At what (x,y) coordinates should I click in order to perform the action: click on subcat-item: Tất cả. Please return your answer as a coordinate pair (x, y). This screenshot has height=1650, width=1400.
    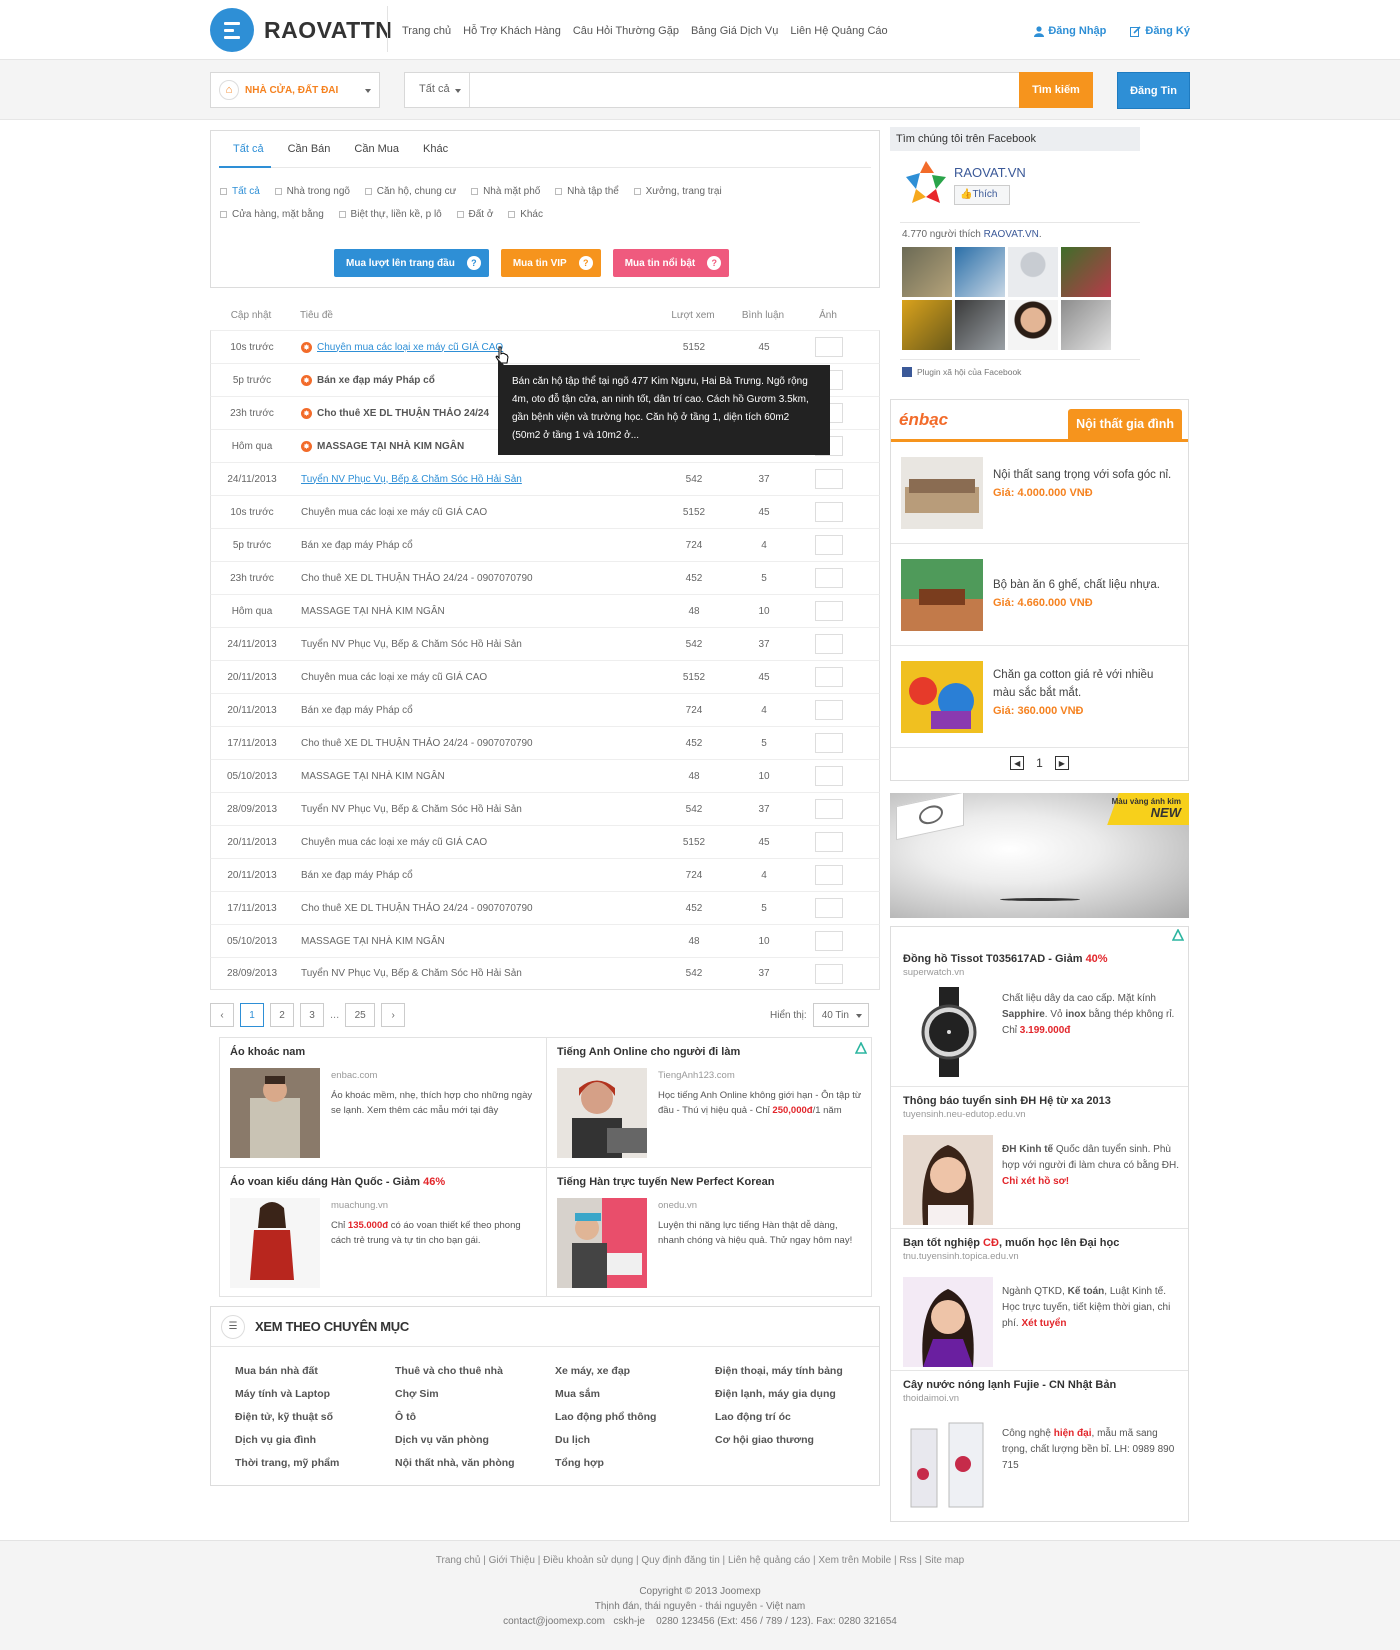
    Looking at the image, I should click on (240, 191).